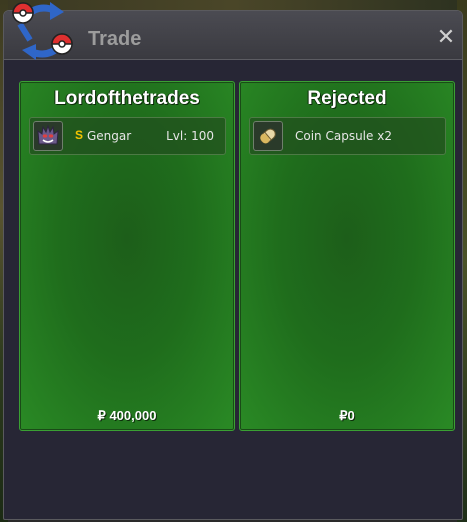 The height and width of the screenshot is (522, 467). I want to click on item-name-text: Coin Capsule, so click(334, 136).